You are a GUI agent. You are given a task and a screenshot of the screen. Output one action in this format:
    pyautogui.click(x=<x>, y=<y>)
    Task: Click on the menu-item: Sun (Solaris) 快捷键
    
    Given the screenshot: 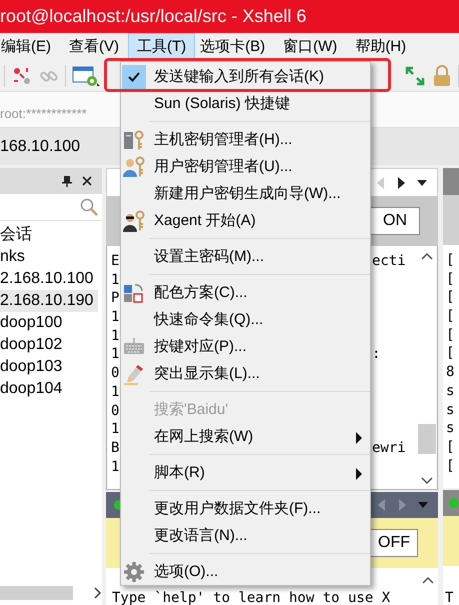 What is the action you would take?
    pyautogui.click(x=245, y=103)
    